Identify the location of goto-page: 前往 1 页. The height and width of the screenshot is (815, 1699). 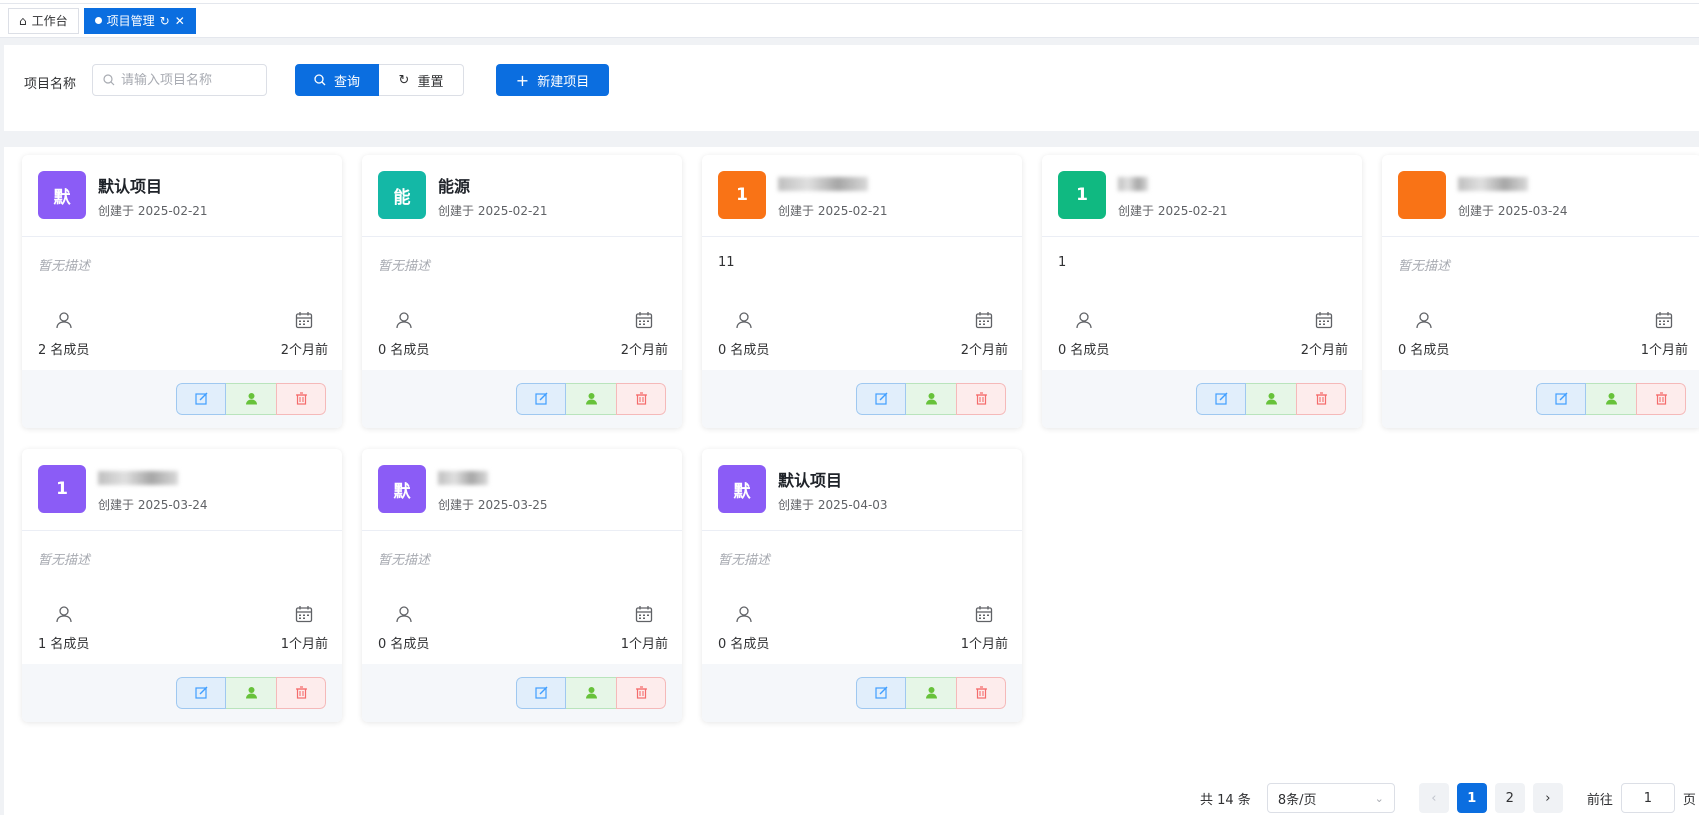
(1641, 798).